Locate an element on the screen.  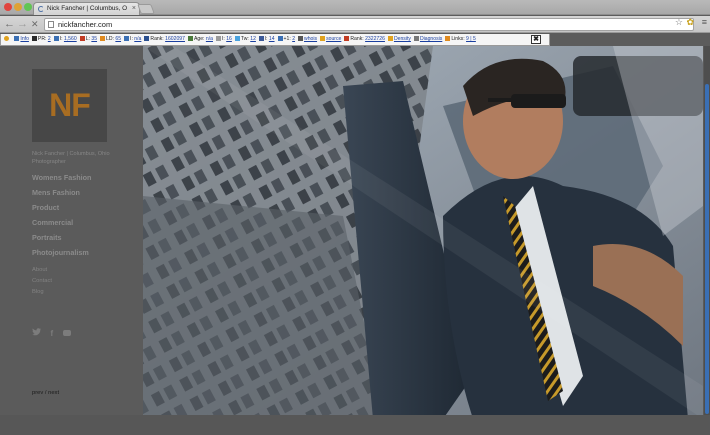
seo-item-label: Tw: is located at coordinates (245, 39).